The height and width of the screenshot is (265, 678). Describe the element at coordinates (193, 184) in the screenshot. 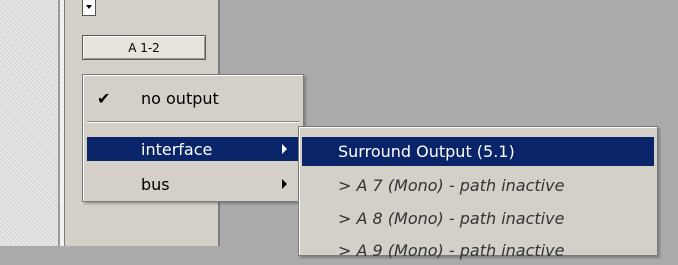

I see `menu-item-bus: bus` at that location.